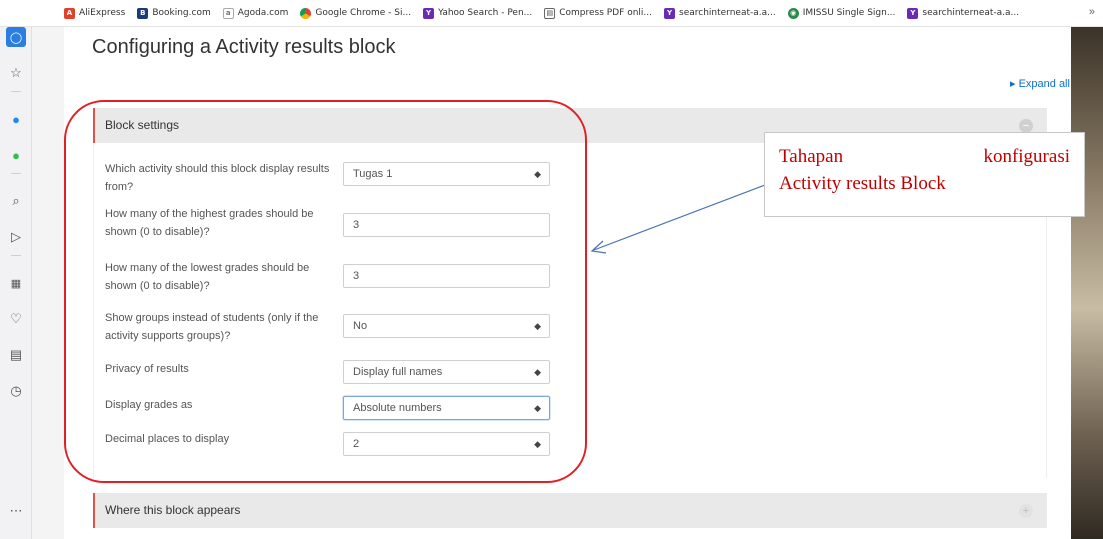  What do you see at coordinates (446, 225) in the screenshot?
I see `highest-grades-input: 3` at bounding box center [446, 225].